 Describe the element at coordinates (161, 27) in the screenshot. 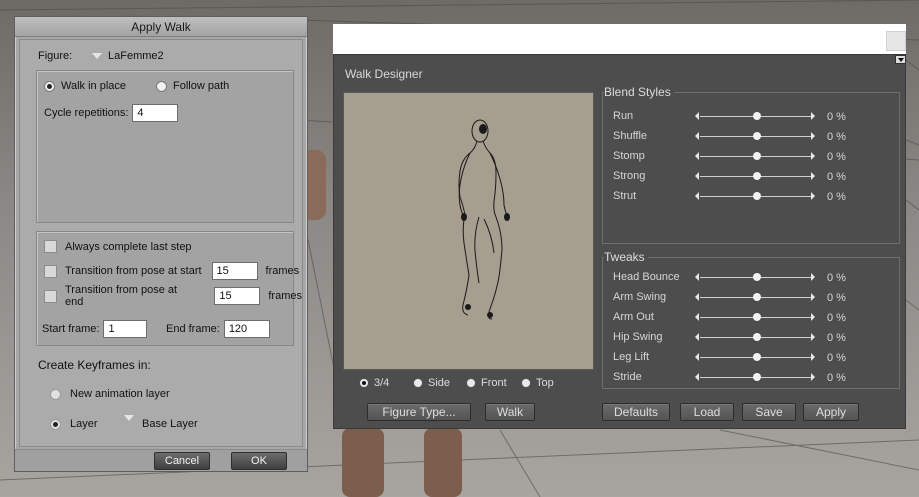

I see `dialog-title: Apply Walk` at that location.